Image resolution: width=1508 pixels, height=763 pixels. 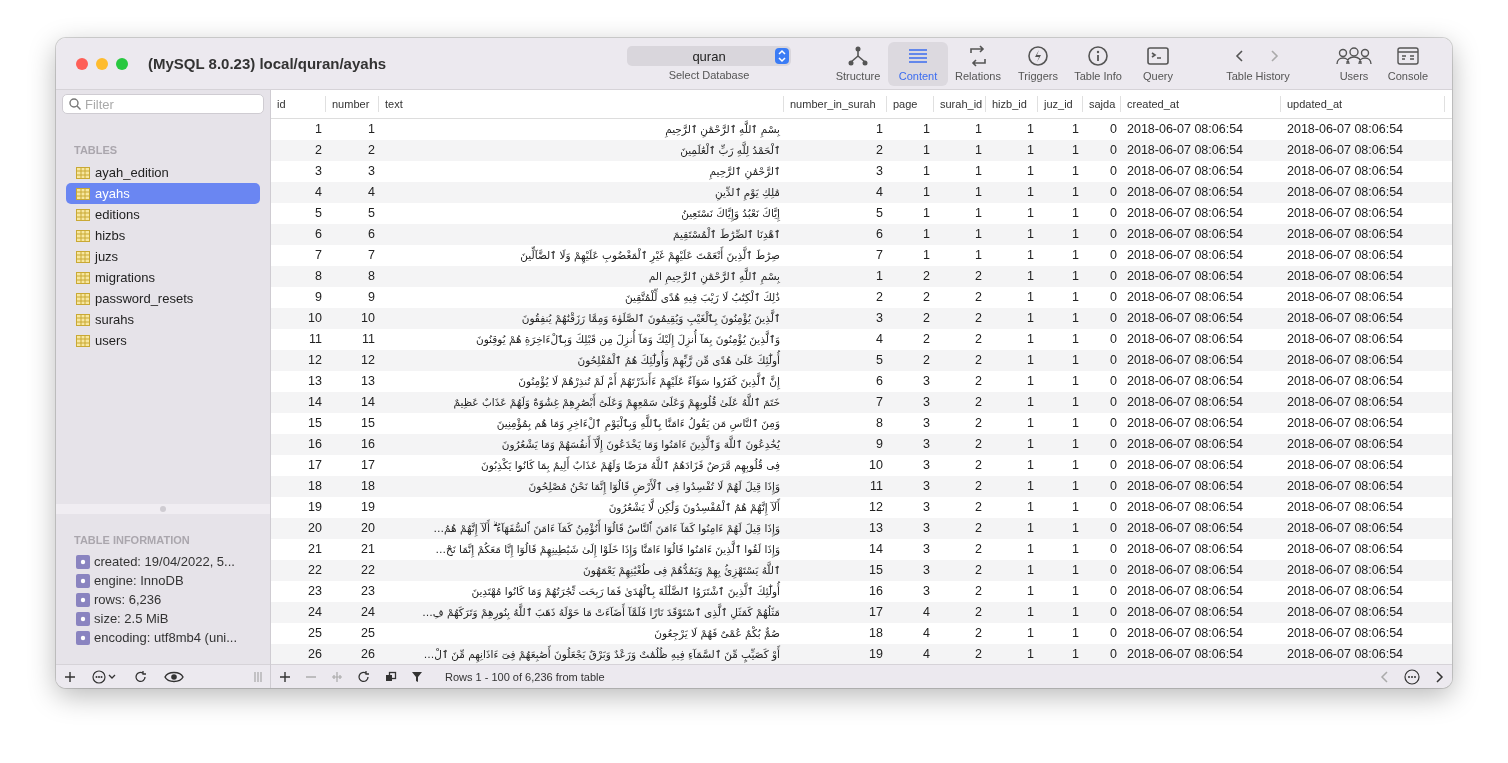 What do you see at coordinates (709, 56) in the screenshot?
I see `database-dropdown: quran` at bounding box center [709, 56].